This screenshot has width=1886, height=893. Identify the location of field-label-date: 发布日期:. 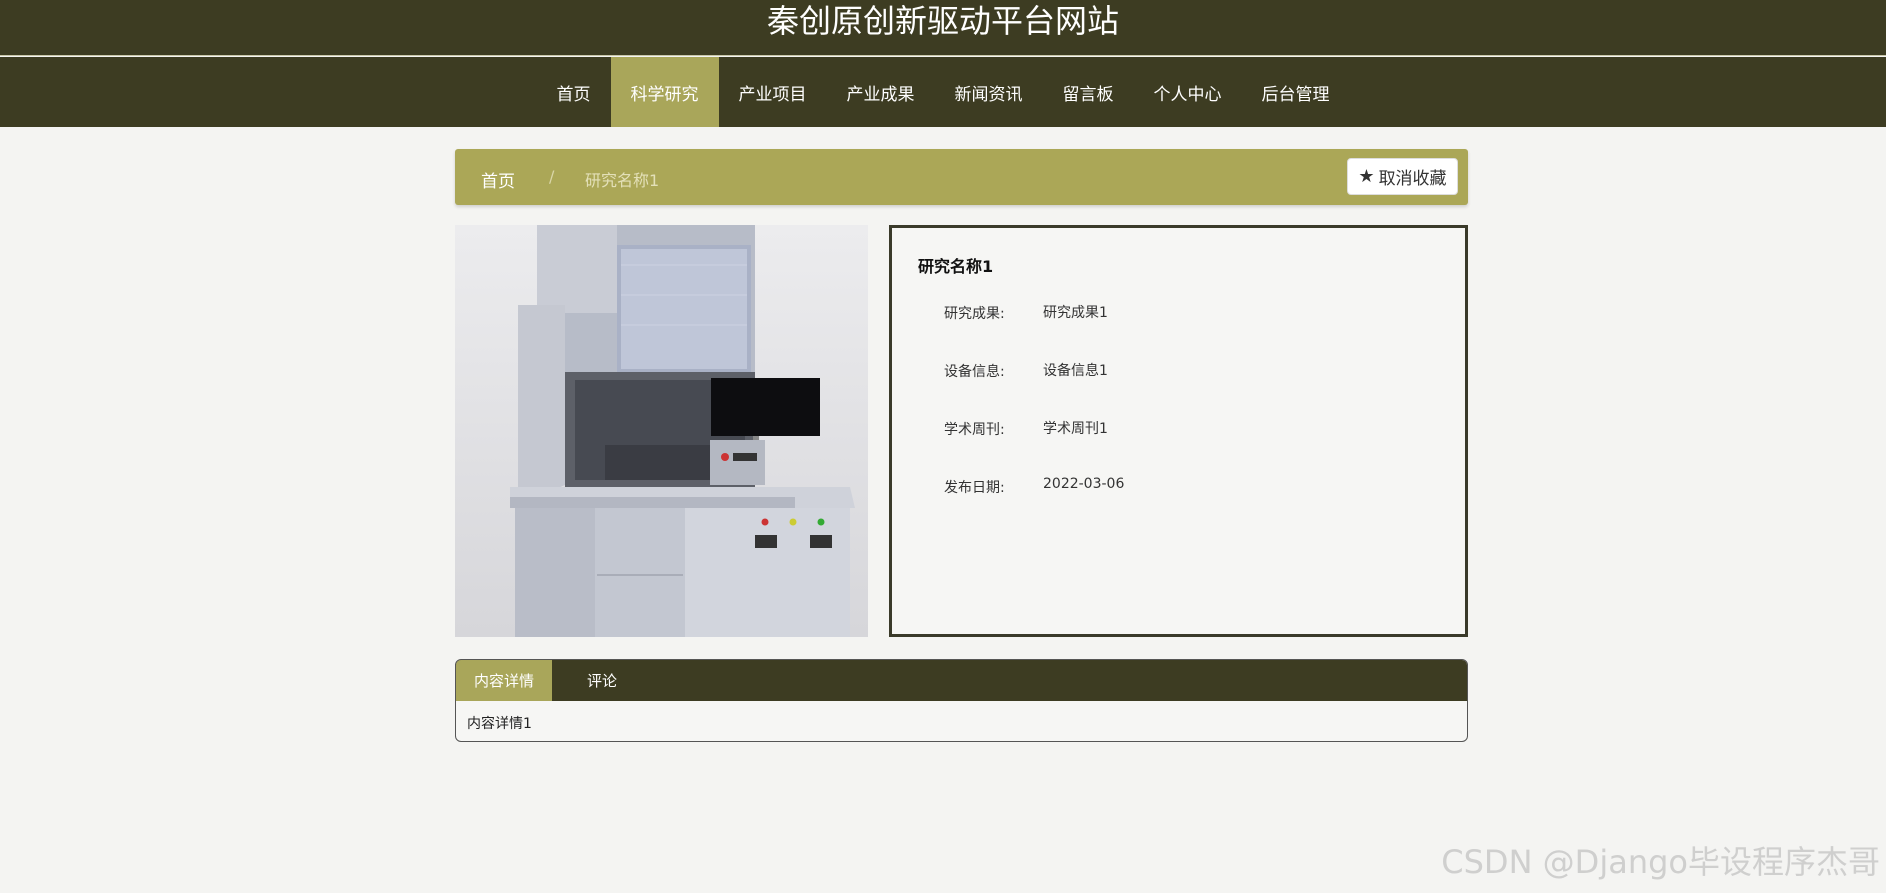
(974, 488).